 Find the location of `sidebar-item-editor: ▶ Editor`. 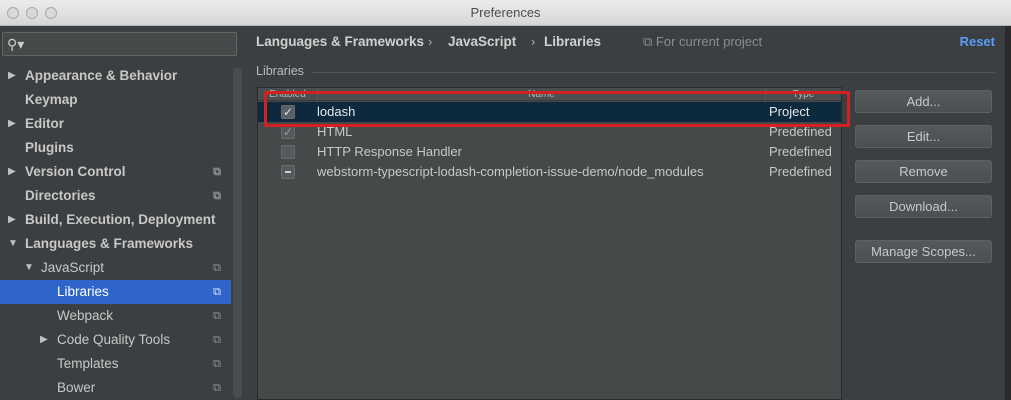

sidebar-item-editor: ▶ Editor is located at coordinates (115, 124).